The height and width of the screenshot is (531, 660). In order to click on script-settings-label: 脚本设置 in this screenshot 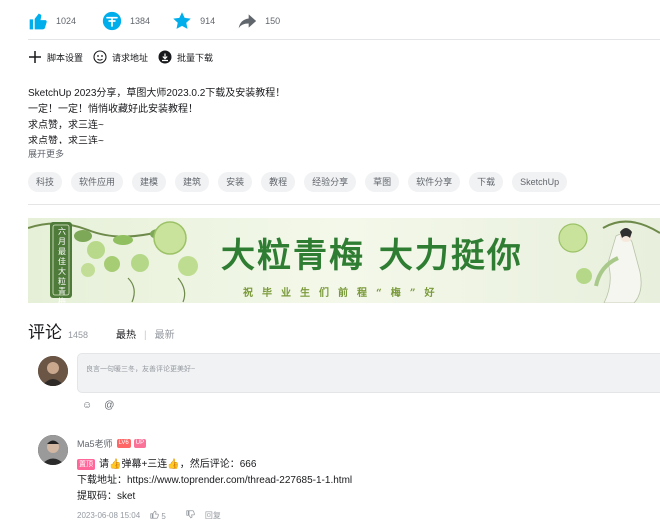, I will do `click(65, 57)`.